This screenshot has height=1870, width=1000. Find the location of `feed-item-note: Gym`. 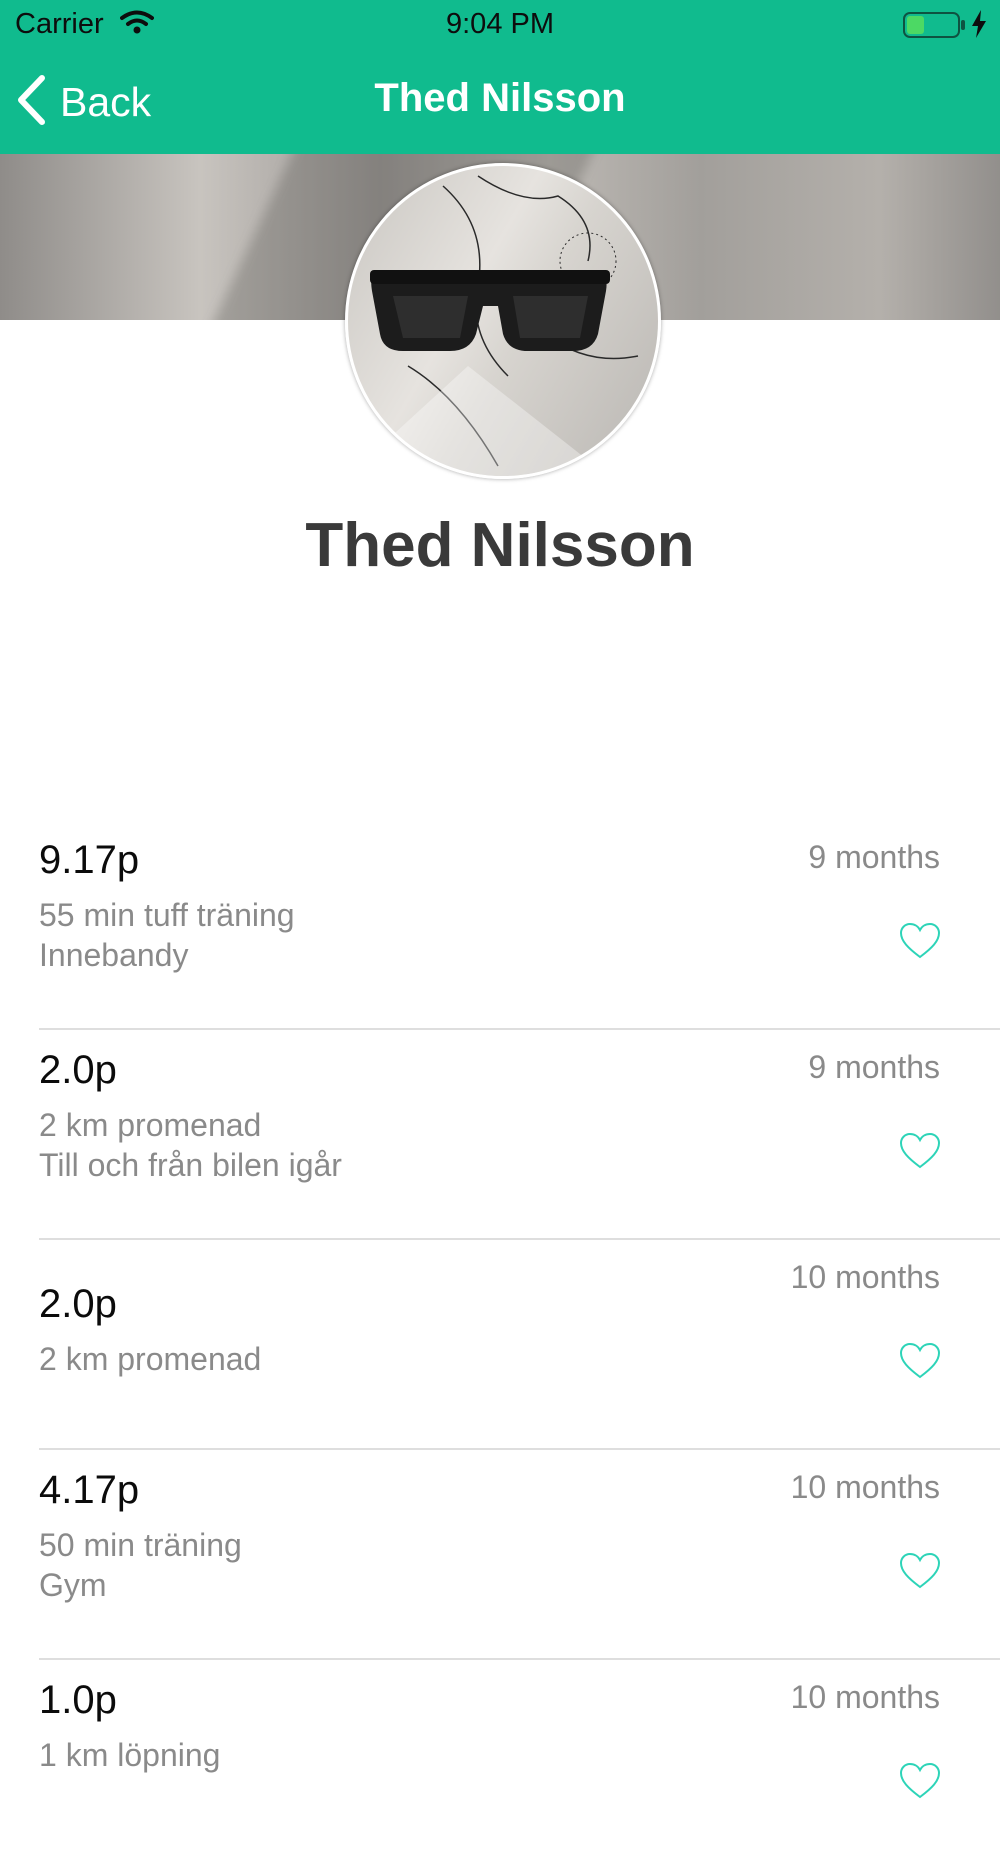

feed-item-note: Gym is located at coordinates (73, 1585).